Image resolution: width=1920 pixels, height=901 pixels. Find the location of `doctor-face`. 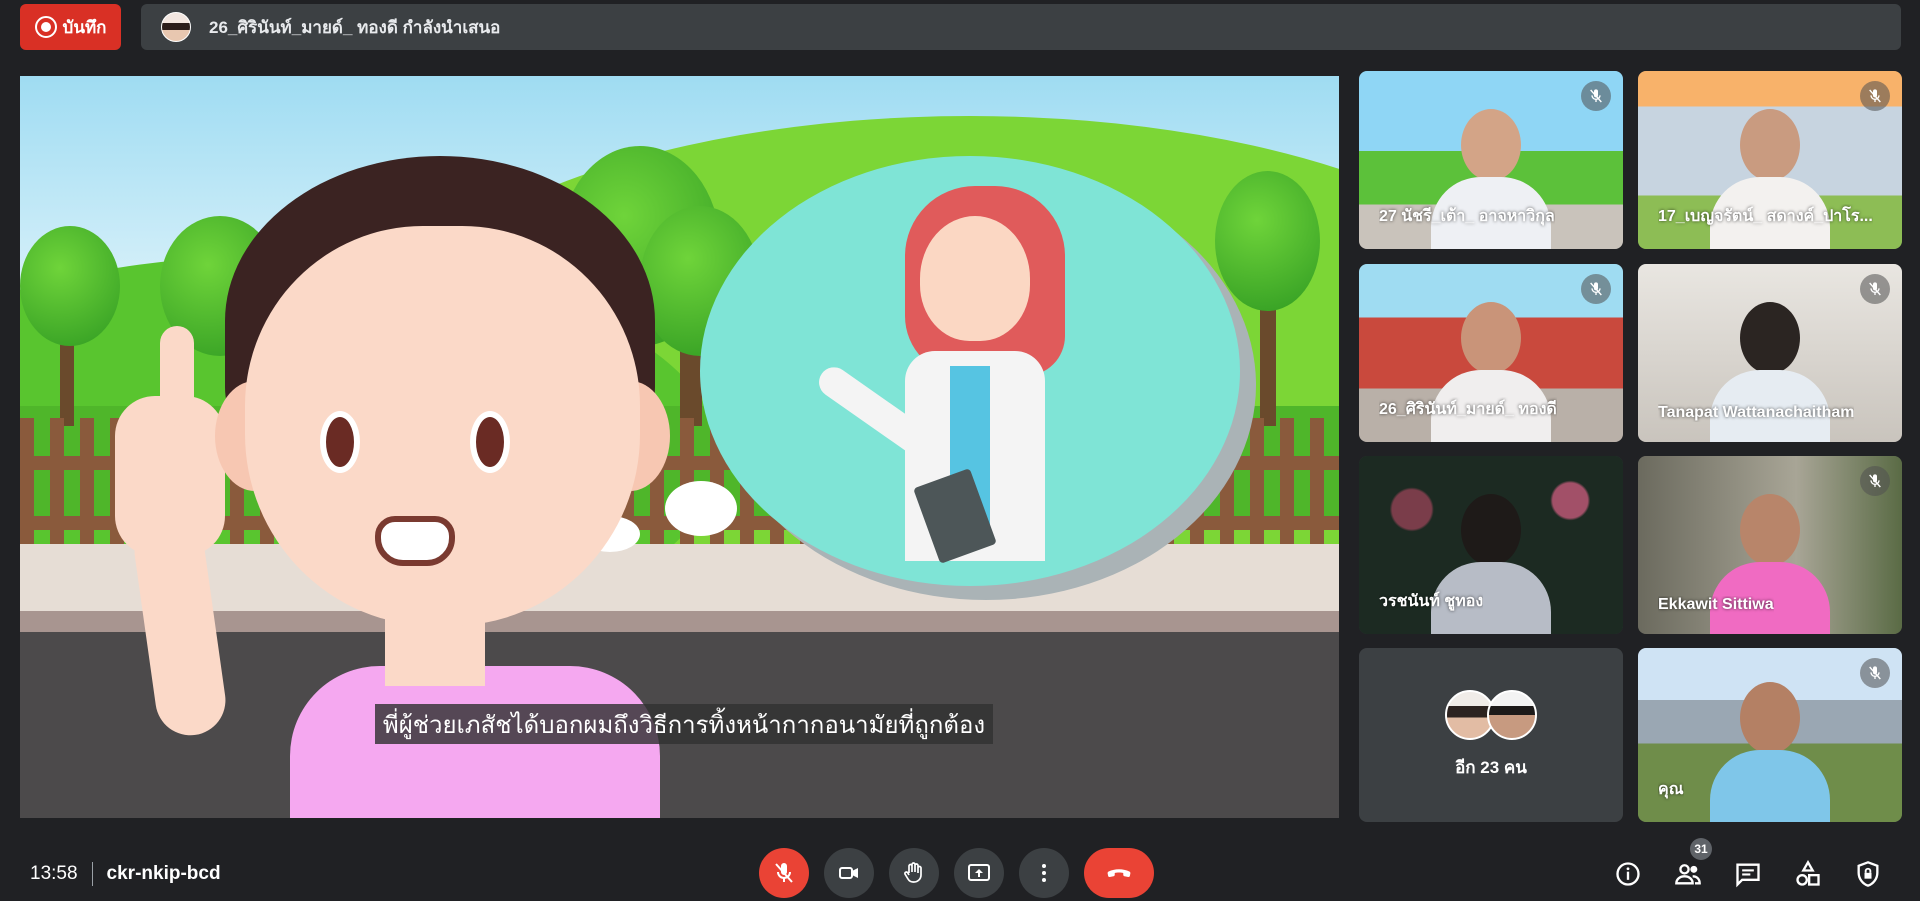

doctor-face is located at coordinates (975, 278).